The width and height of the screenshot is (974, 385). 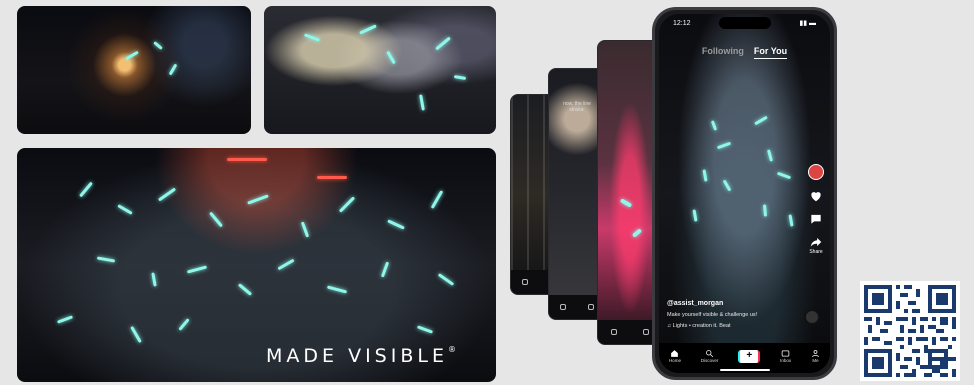 I want to click on card-text: now, the line strana:, so click(x=577, y=107).